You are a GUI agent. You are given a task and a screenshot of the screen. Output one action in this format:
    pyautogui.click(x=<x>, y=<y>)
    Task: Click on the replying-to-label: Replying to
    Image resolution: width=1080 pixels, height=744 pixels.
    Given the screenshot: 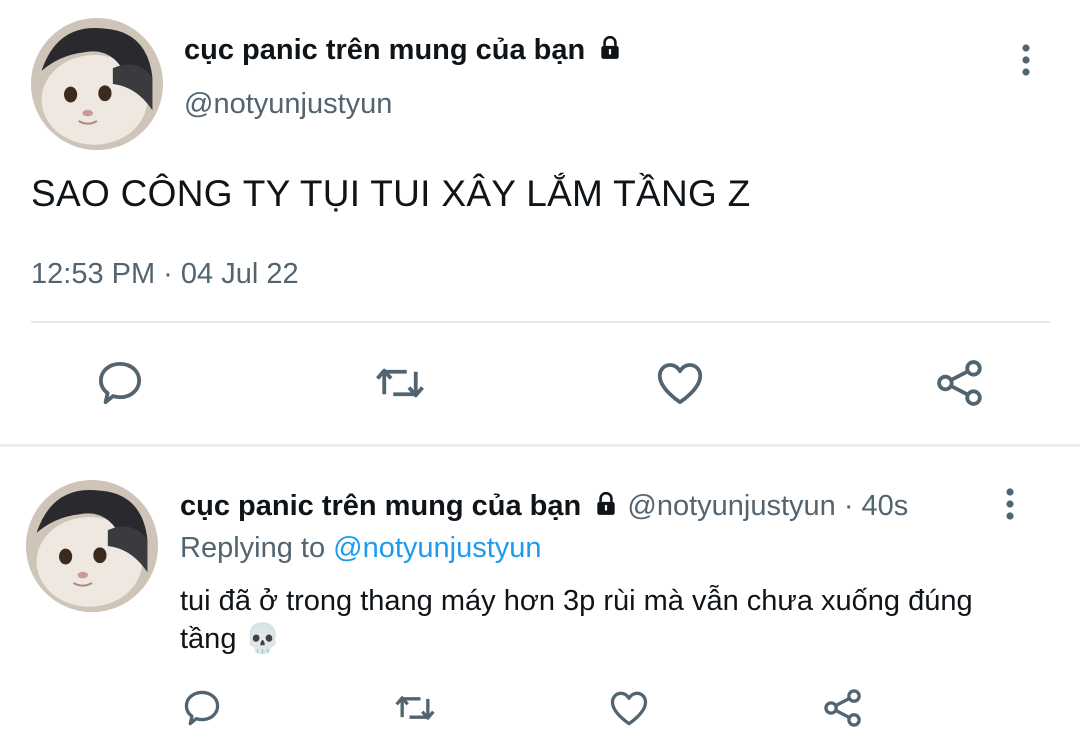 What is the action you would take?
    pyautogui.click(x=253, y=548)
    